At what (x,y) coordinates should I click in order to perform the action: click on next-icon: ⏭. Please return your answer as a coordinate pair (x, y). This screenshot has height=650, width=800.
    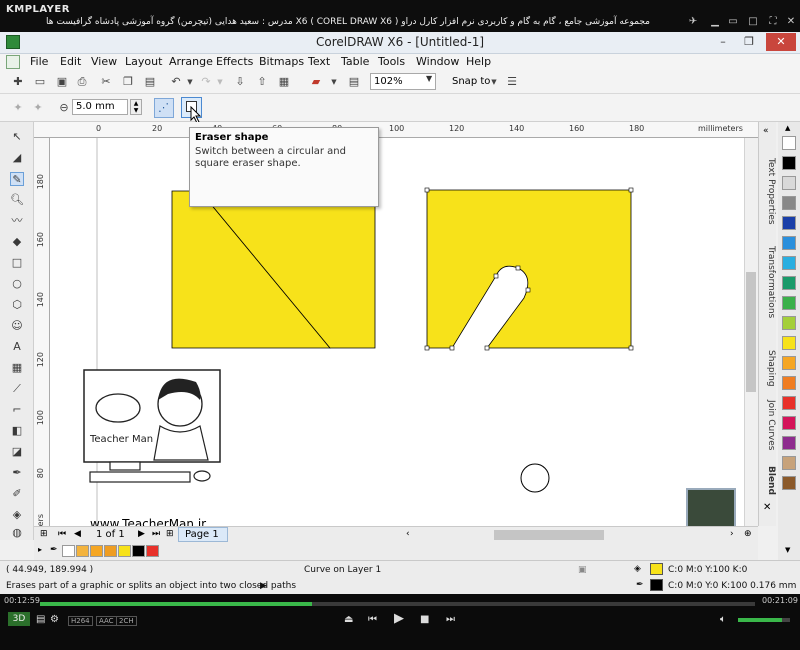
    Looking at the image, I should click on (450, 619).